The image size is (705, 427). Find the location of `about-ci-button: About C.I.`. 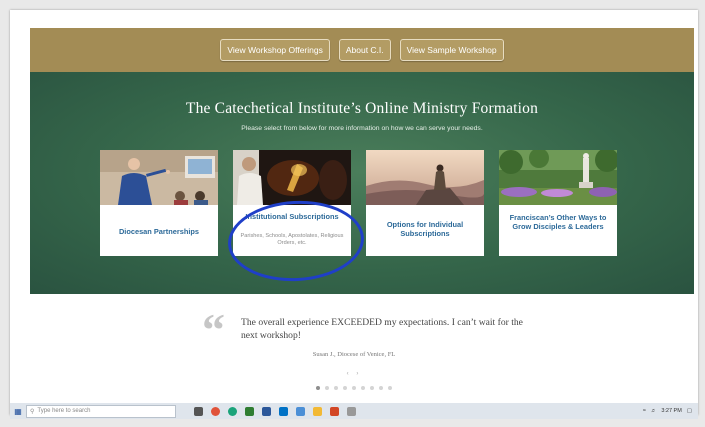

about-ci-button: About C.I. is located at coordinates (364, 50).